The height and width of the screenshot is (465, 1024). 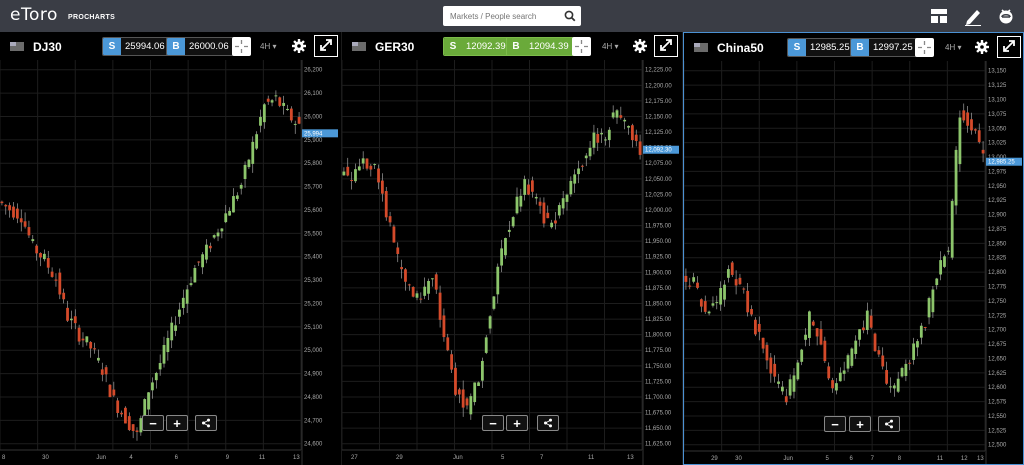 What do you see at coordinates (997, 345) in the screenshot?
I see `y-tick-label: 12,675` at bounding box center [997, 345].